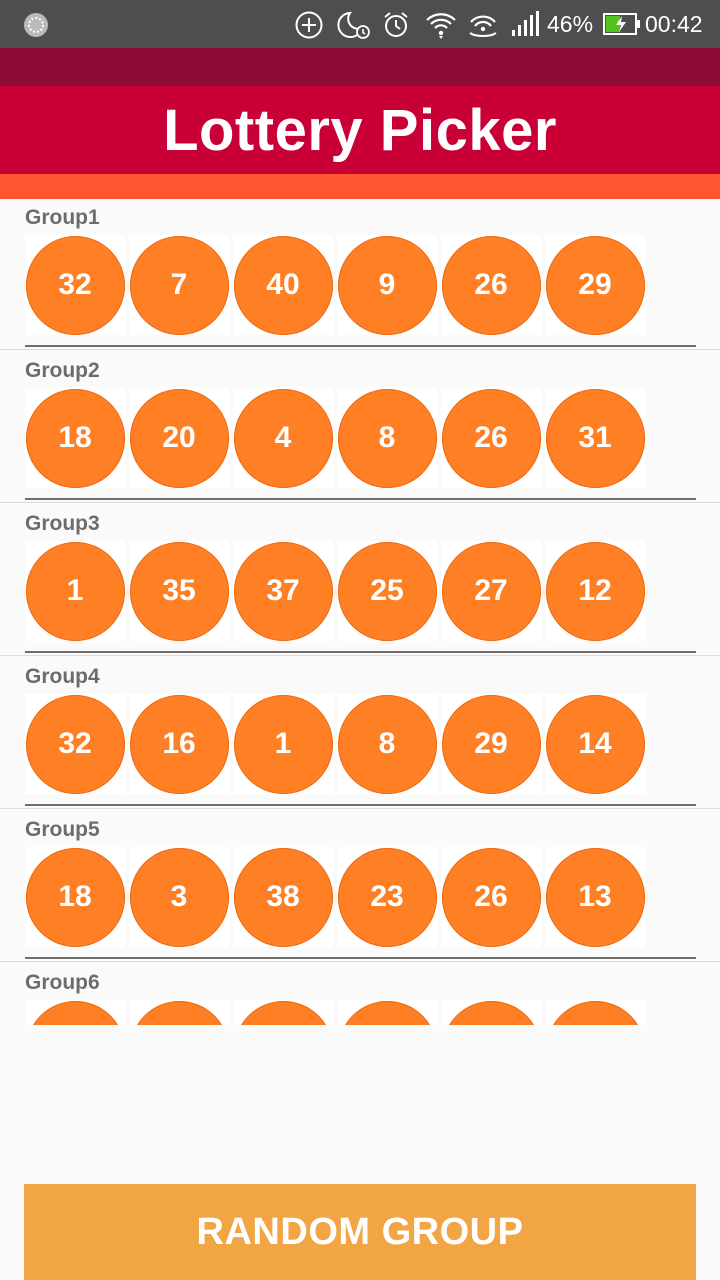 This screenshot has width=720, height=1280. I want to click on lottery-ball: 3, so click(179, 897).